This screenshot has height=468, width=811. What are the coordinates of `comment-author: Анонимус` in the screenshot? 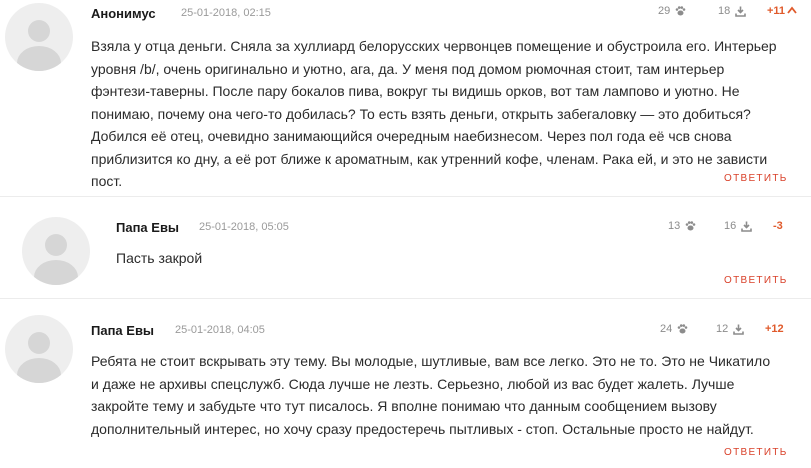 It's located at (123, 13).